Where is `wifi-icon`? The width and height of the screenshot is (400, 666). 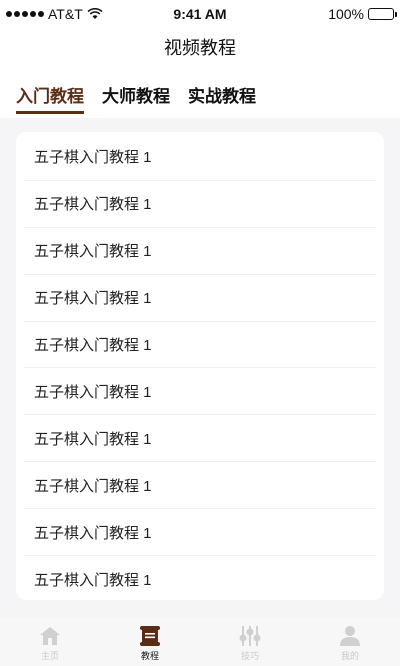 wifi-icon is located at coordinates (95, 13).